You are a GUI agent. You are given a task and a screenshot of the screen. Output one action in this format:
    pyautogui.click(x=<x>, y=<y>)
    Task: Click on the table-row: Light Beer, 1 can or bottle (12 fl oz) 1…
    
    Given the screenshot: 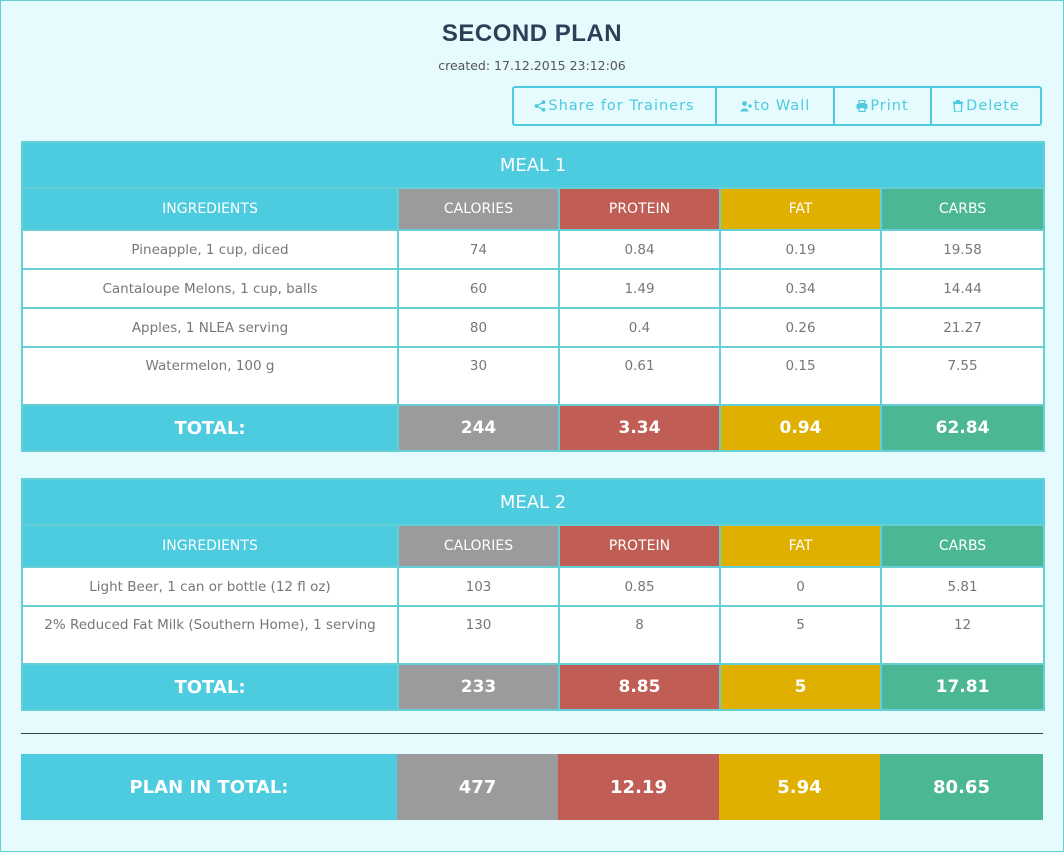 What is the action you would take?
    pyautogui.click(x=533, y=586)
    